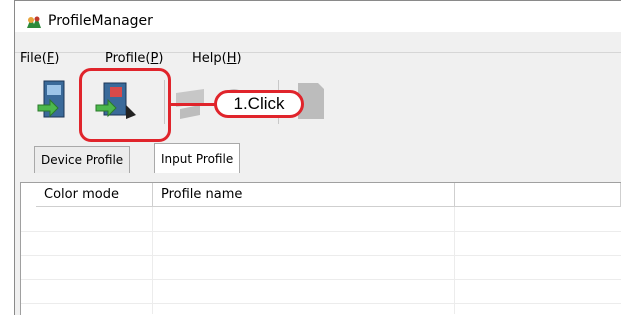  I want to click on menu-file: File(F), so click(39, 58).